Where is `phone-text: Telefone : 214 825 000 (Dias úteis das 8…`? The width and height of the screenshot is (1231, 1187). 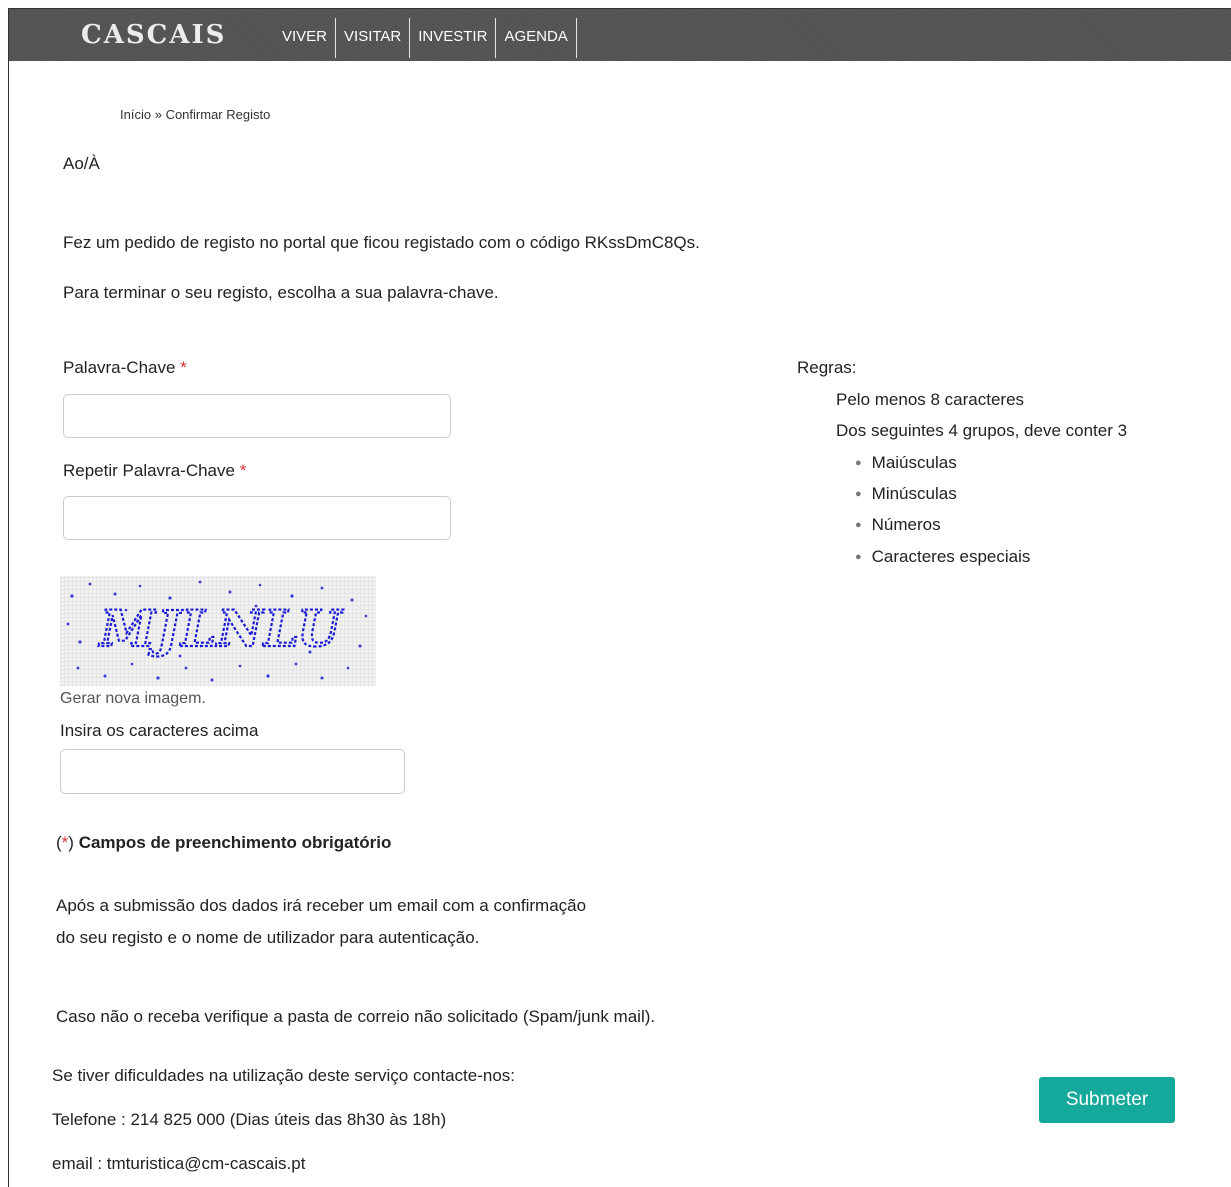 phone-text: Telefone : 214 825 000 (Dias úteis das 8… is located at coordinates (249, 1119).